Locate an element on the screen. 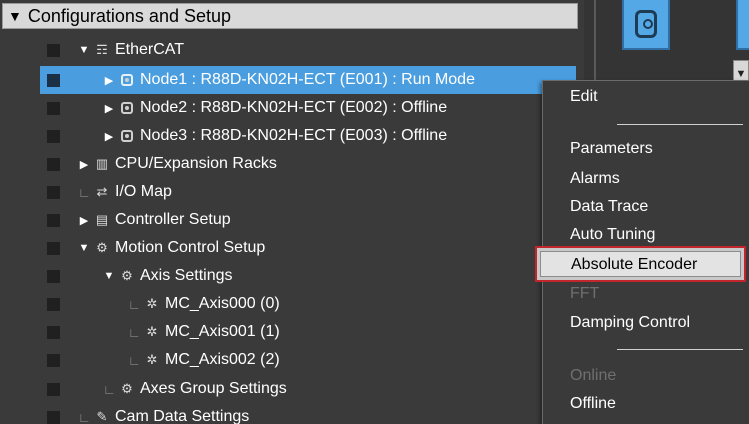 This screenshot has height=424, width=749. menu-item-edit: Edit is located at coordinates (584, 97).